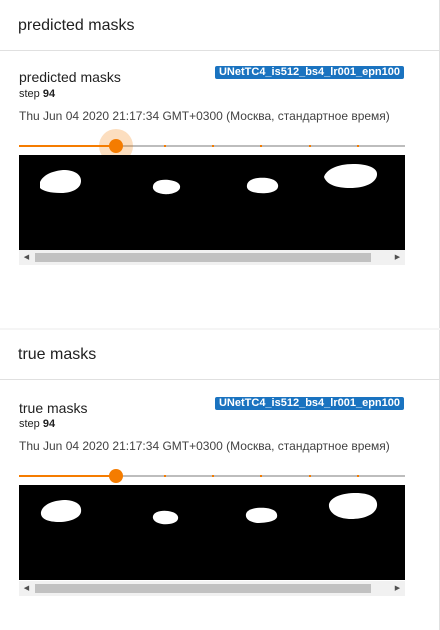  I want to click on card-title: predicted masks, so click(70, 77).